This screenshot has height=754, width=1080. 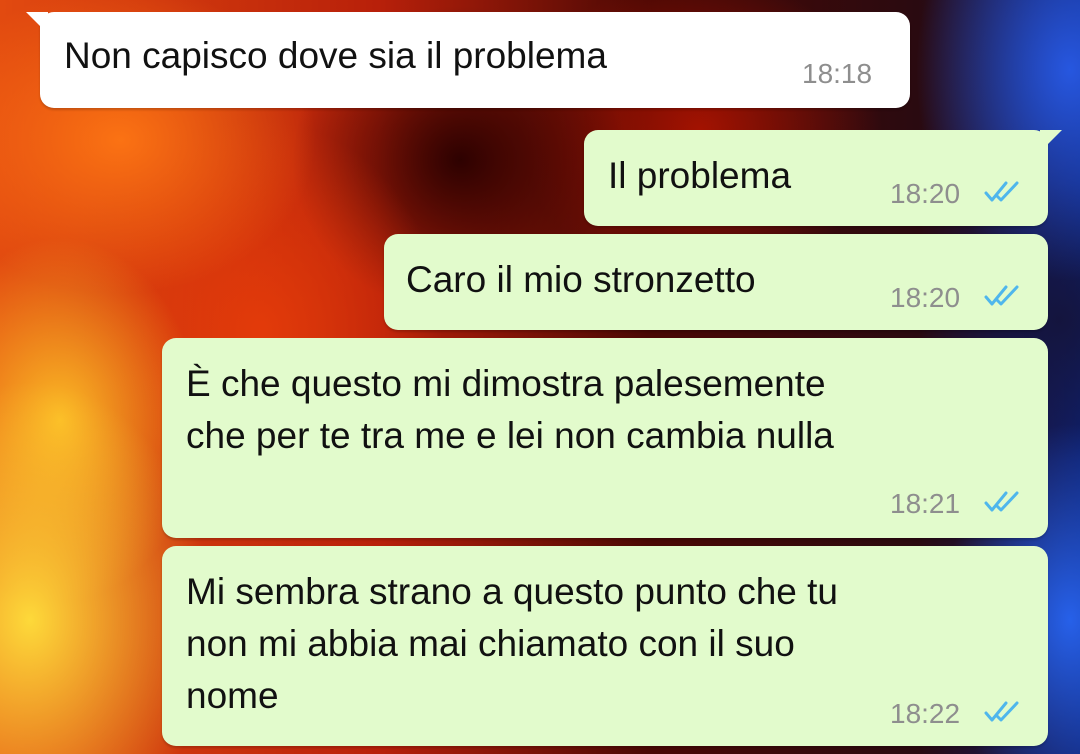 I want to click on chat-message: Non capisco dove sia il problema 18:18, so click(x=468, y=60).